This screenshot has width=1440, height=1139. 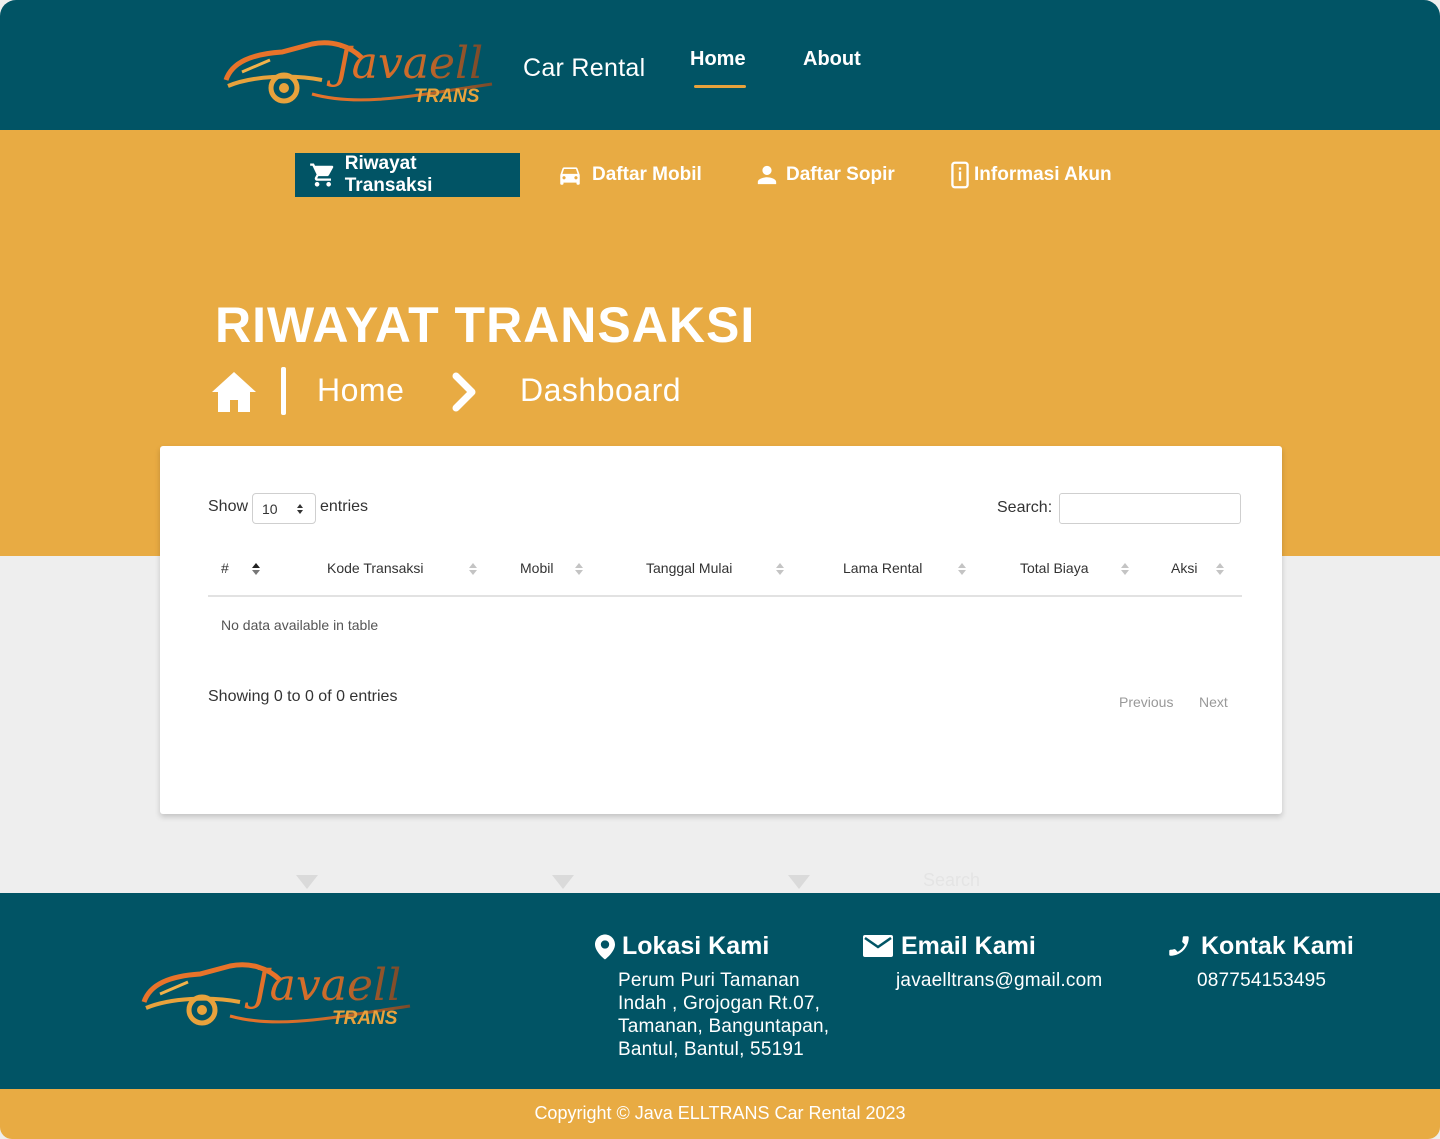 I want to click on subnav-label: Daftar Sopir, so click(x=840, y=174).